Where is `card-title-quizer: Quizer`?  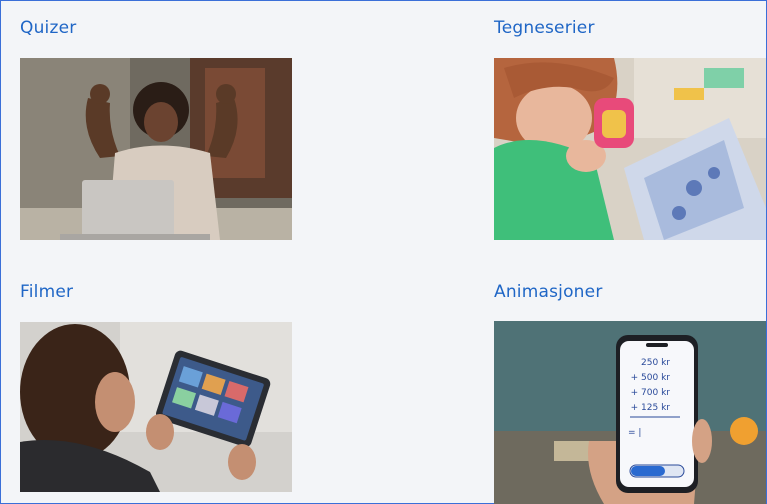
card-title-quizer: Quizer is located at coordinates (48, 28).